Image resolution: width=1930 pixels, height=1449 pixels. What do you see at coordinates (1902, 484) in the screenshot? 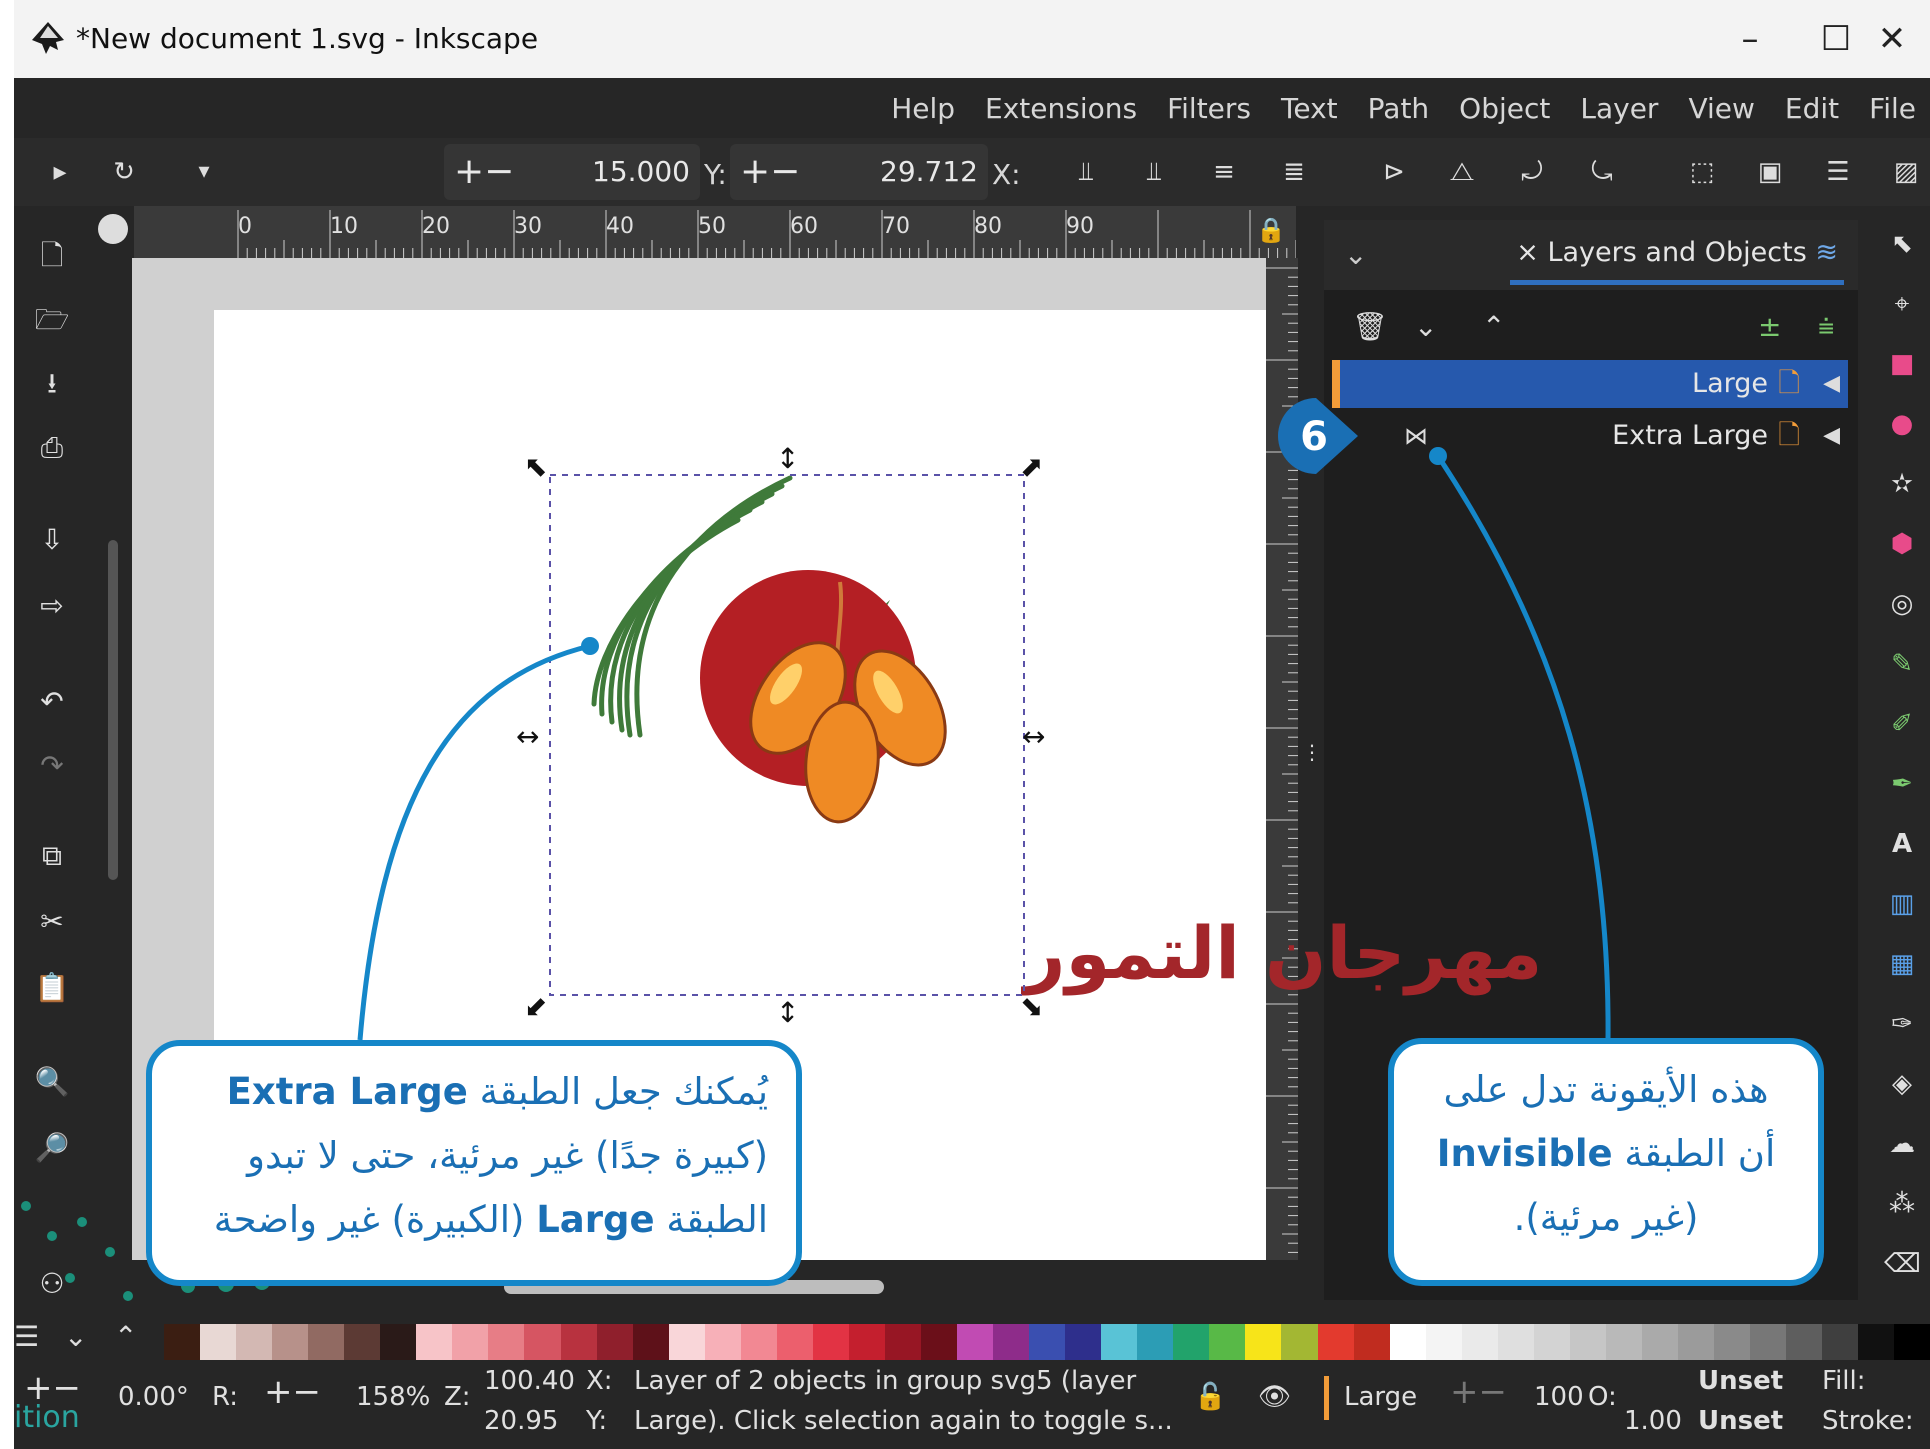
I see `star-tool-icon: ✫` at bounding box center [1902, 484].